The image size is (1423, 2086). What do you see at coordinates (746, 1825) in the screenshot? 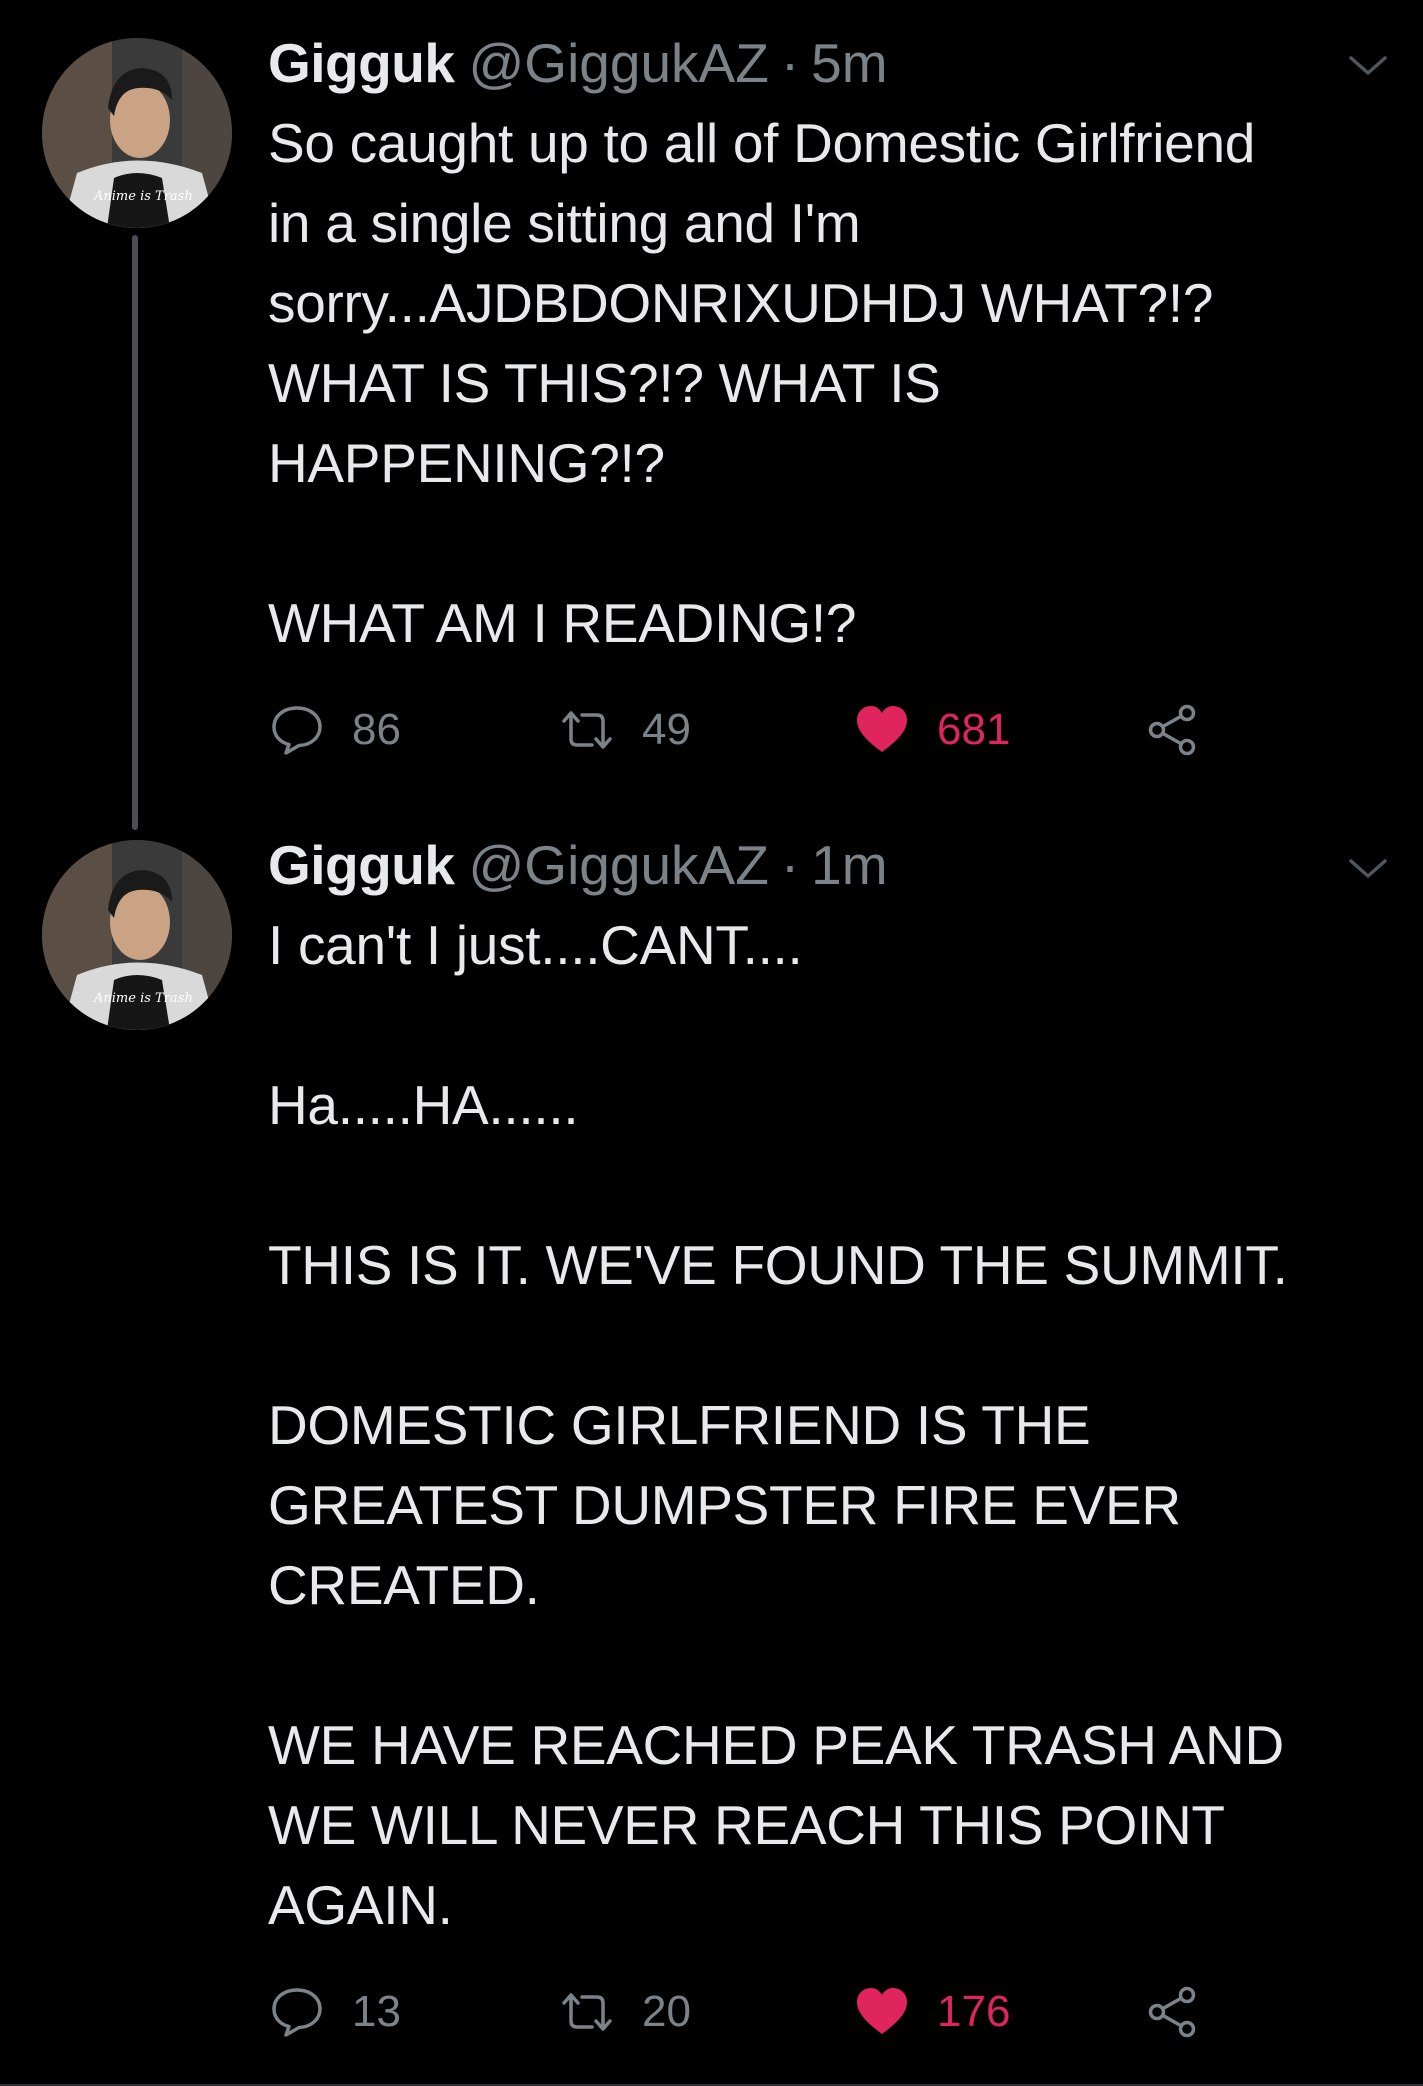
I see `tweet-line: WE WILL NEVER REACH THIS POINT` at bounding box center [746, 1825].